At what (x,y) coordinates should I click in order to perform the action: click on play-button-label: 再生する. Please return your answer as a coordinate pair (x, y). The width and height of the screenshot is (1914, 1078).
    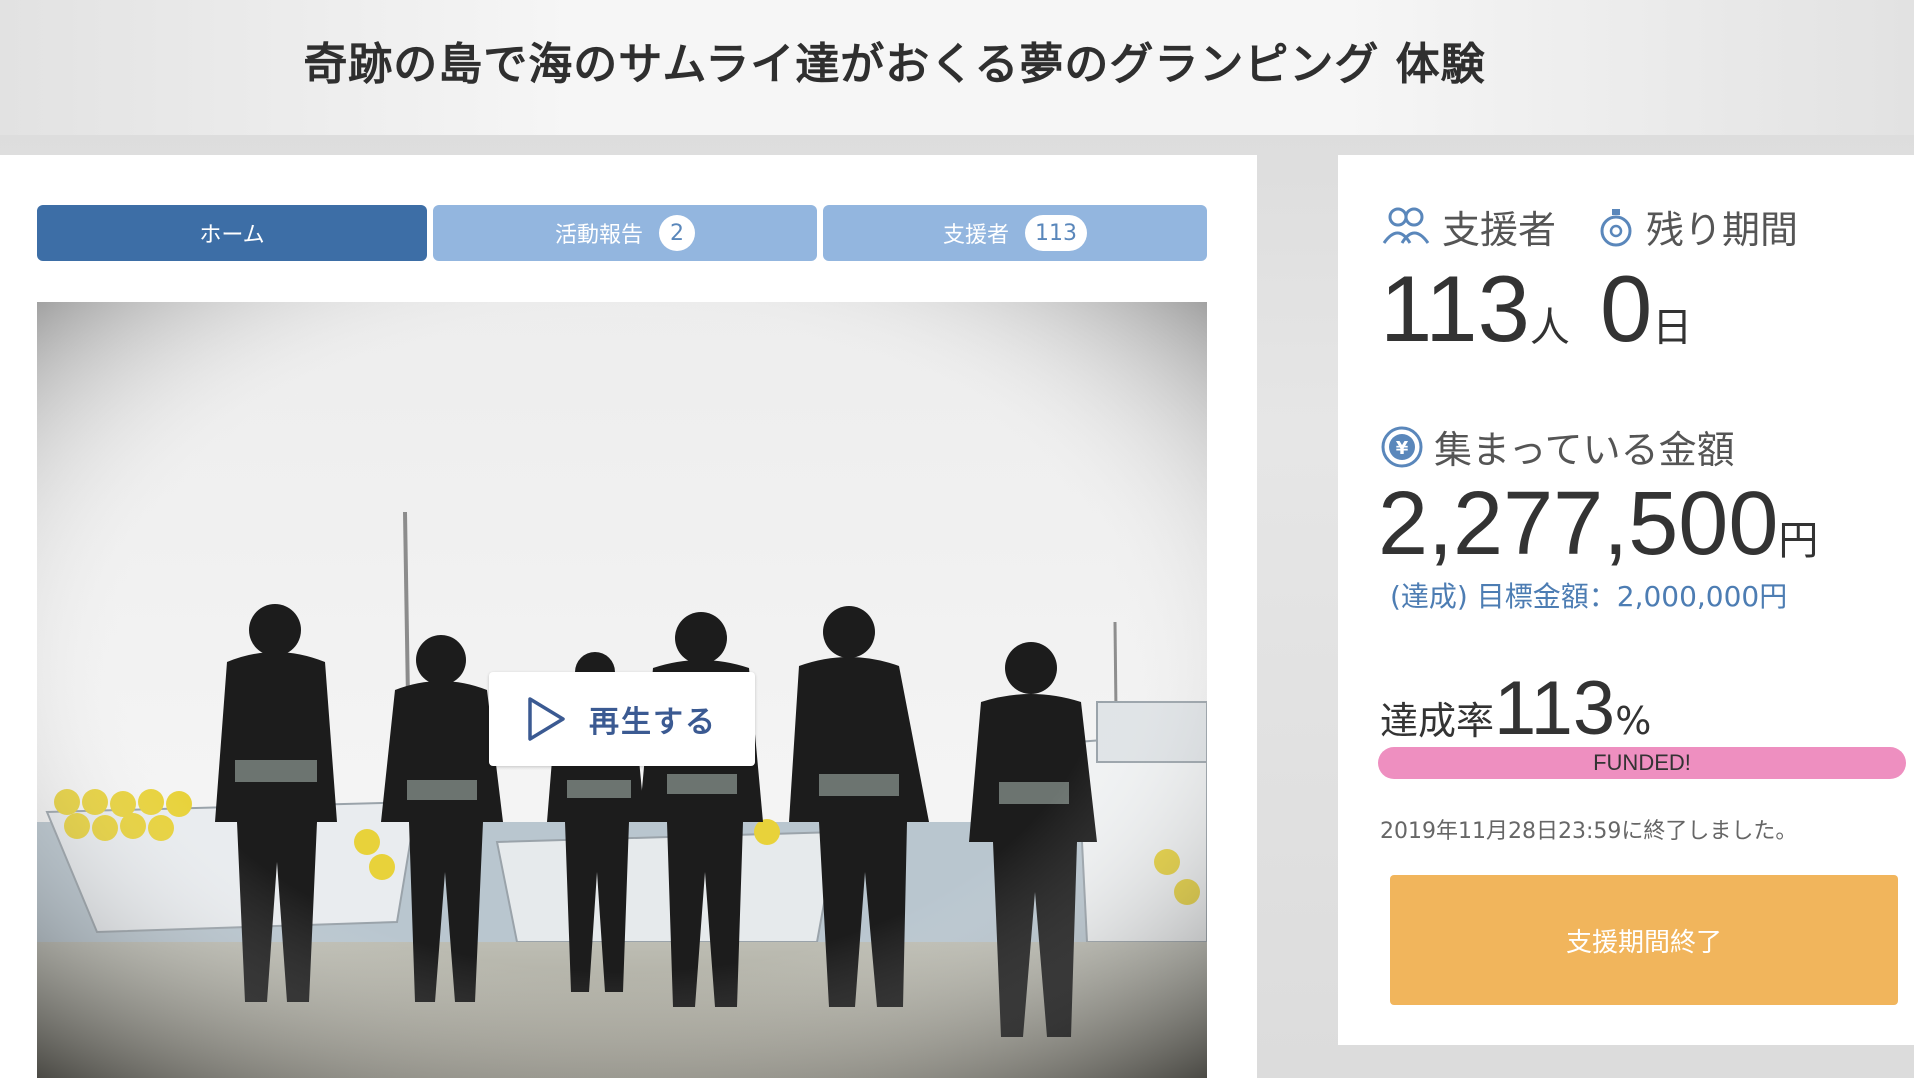
    Looking at the image, I should click on (653, 722).